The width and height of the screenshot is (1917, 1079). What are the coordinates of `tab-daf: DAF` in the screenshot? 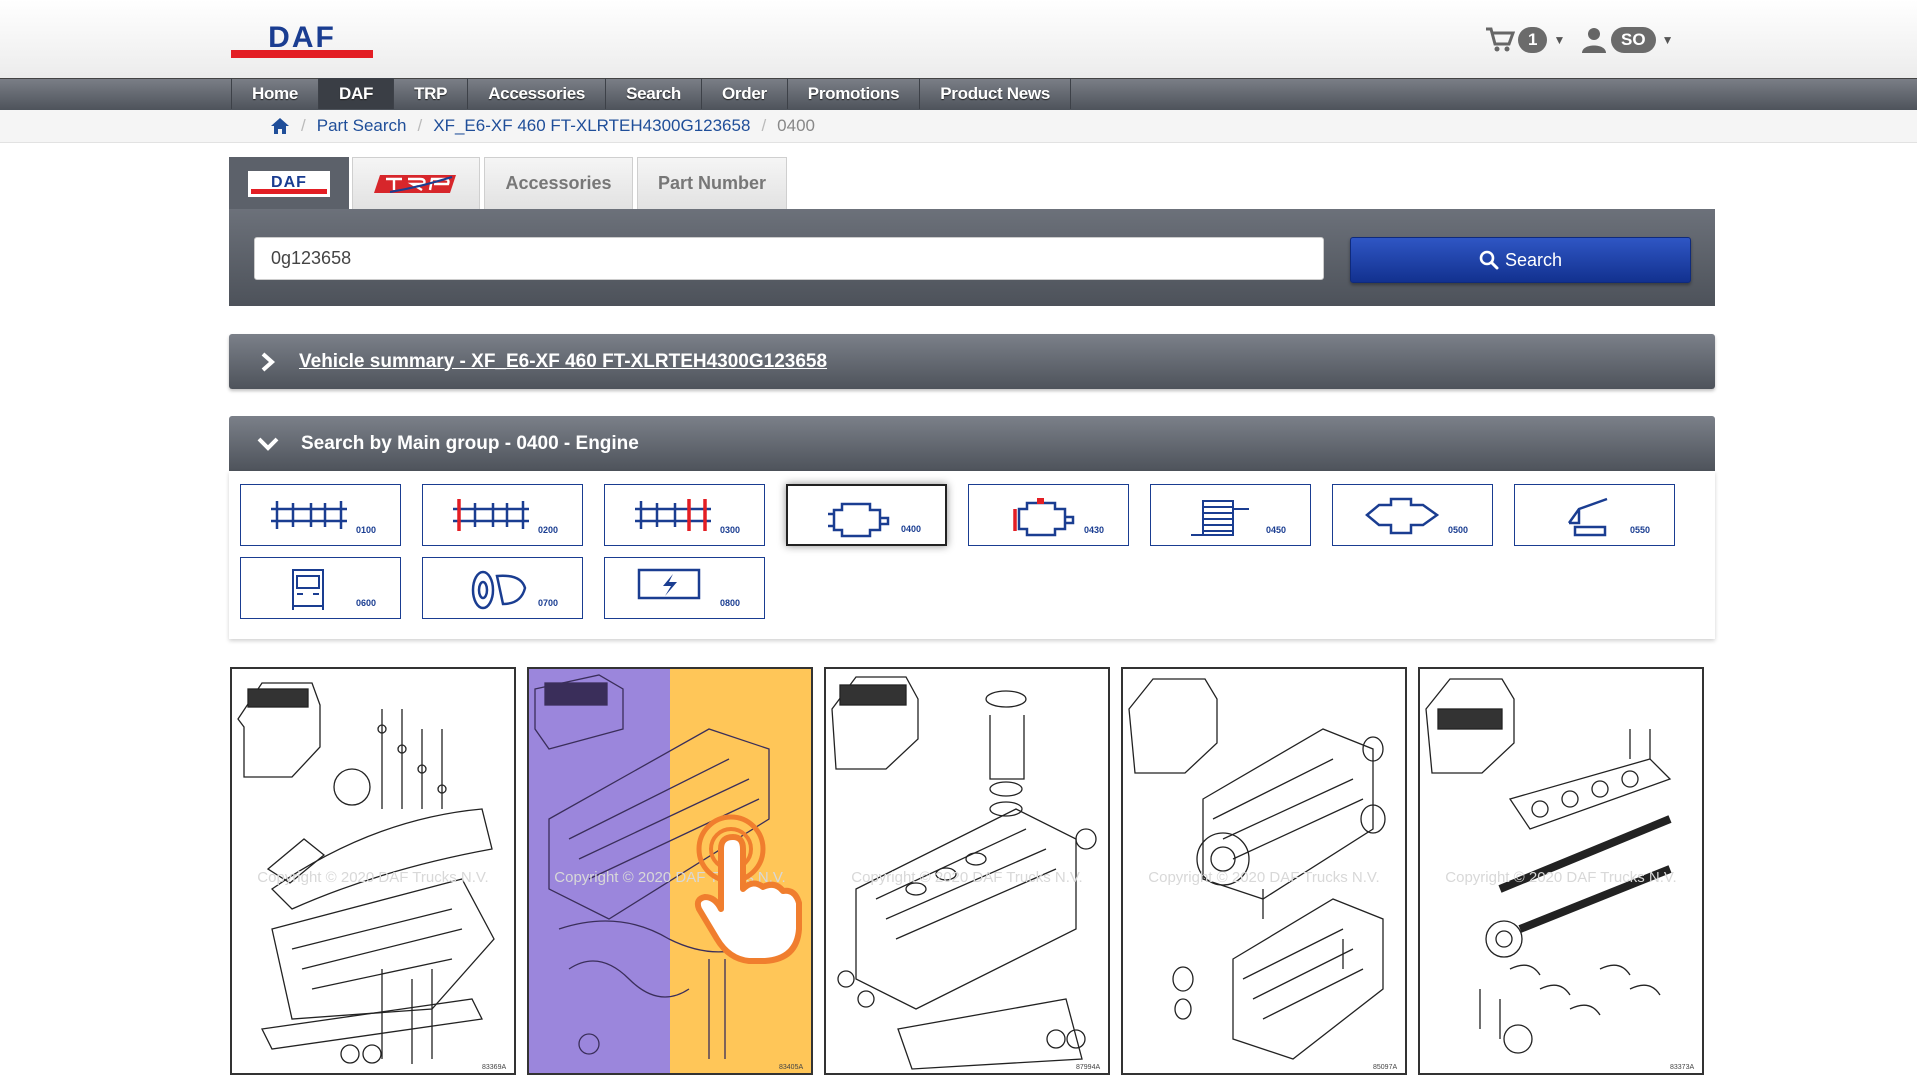 It's located at (289, 183).